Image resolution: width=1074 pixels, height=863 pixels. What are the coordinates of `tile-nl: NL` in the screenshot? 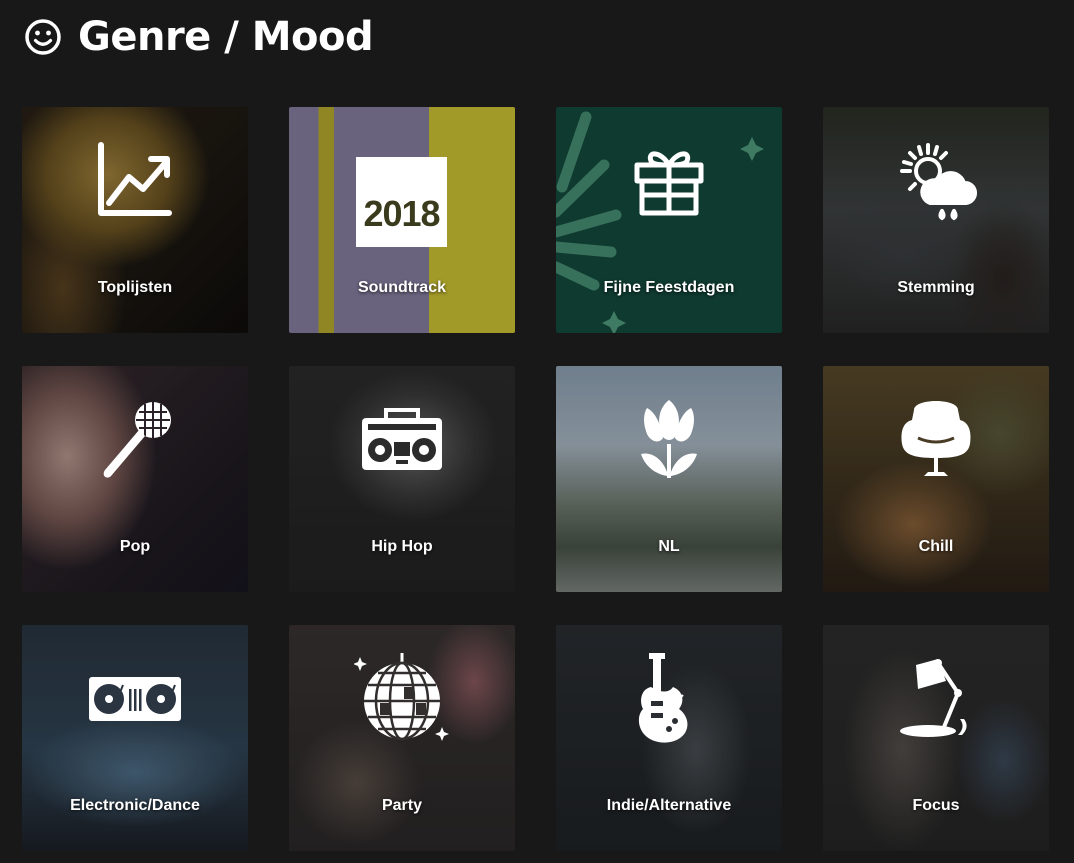 It's located at (669, 479).